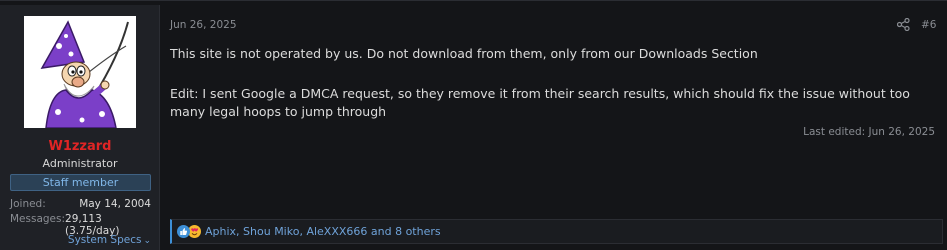  What do you see at coordinates (80, 182) in the screenshot?
I see `staff-banner: Staff member` at bounding box center [80, 182].